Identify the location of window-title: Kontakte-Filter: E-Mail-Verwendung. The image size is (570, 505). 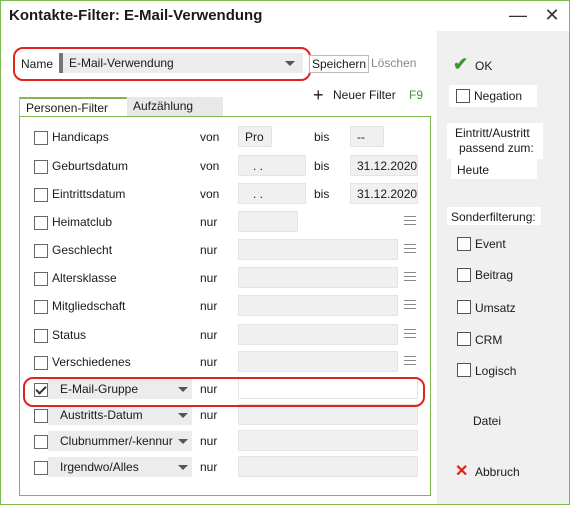
(136, 15).